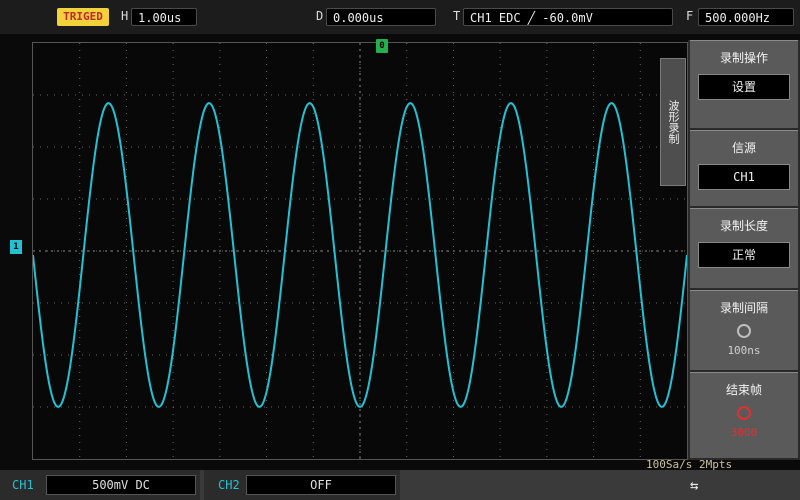 The width and height of the screenshot is (800, 500). What do you see at coordinates (673, 122) in the screenshot?
I see `menu-tab-waveform-record: 波形录制` at bounding box center [673, 122].